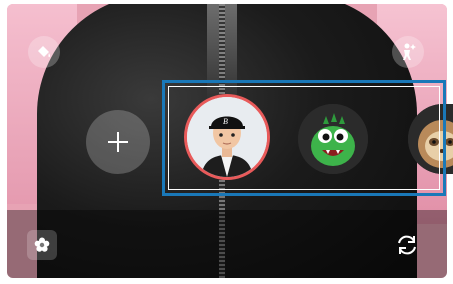 This screenshot has height=284, width=453. I want to click on background-effect-button, so click(44, 52).